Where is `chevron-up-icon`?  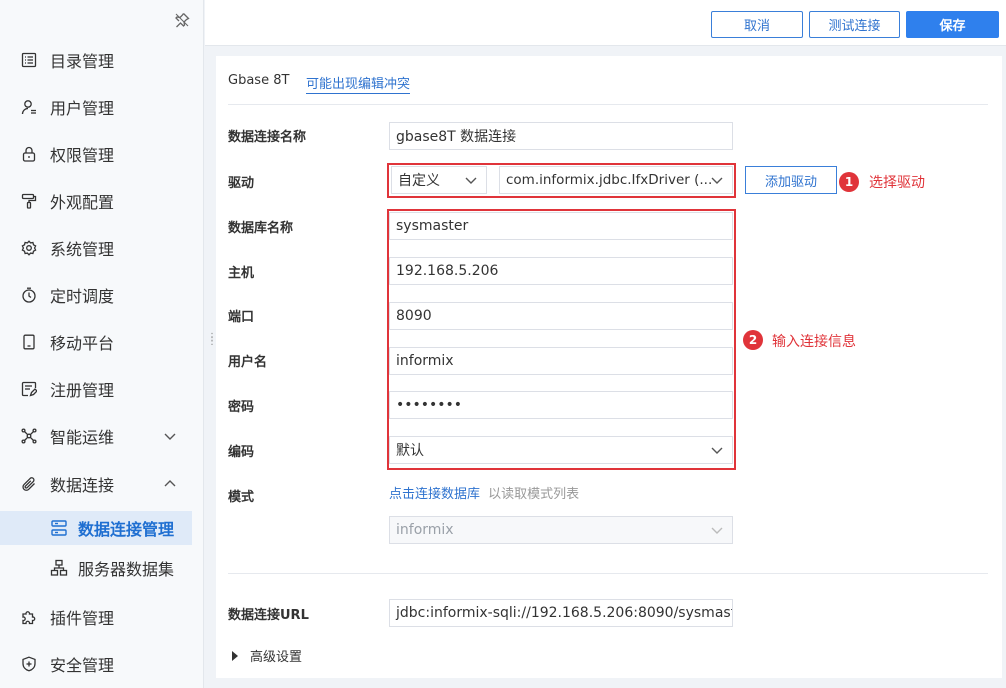 chevron-up-icon is located at coordinates (170, 484).